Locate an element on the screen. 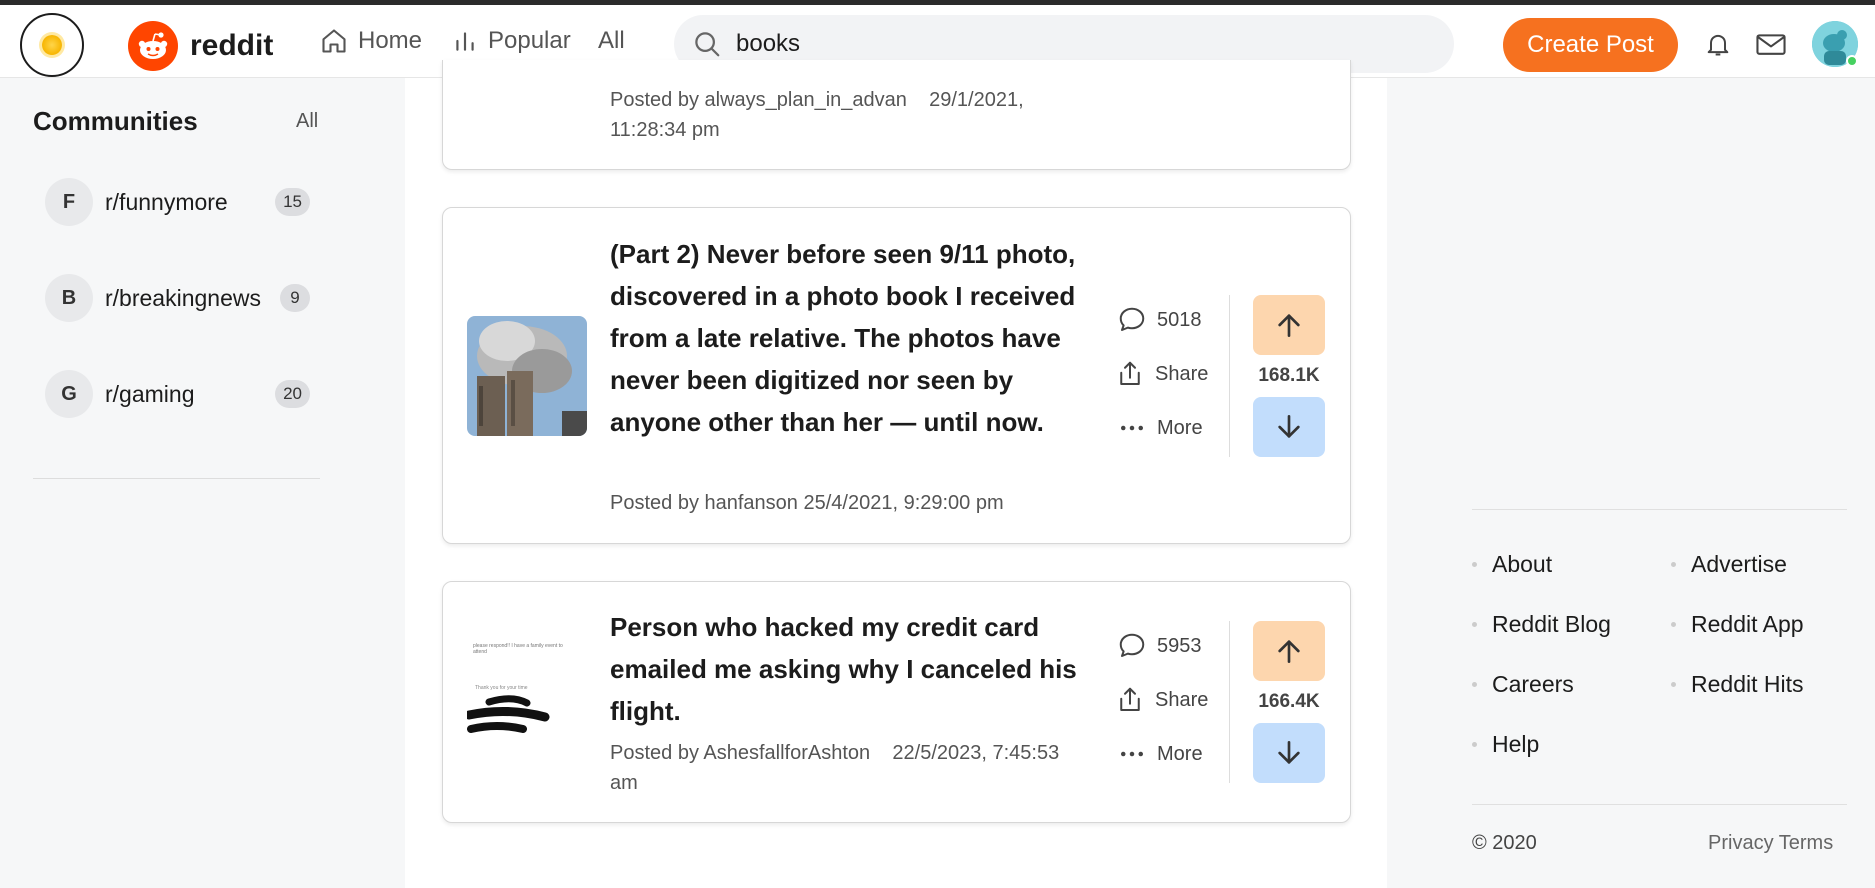  post-time: am is located at coordinates (624, 783).